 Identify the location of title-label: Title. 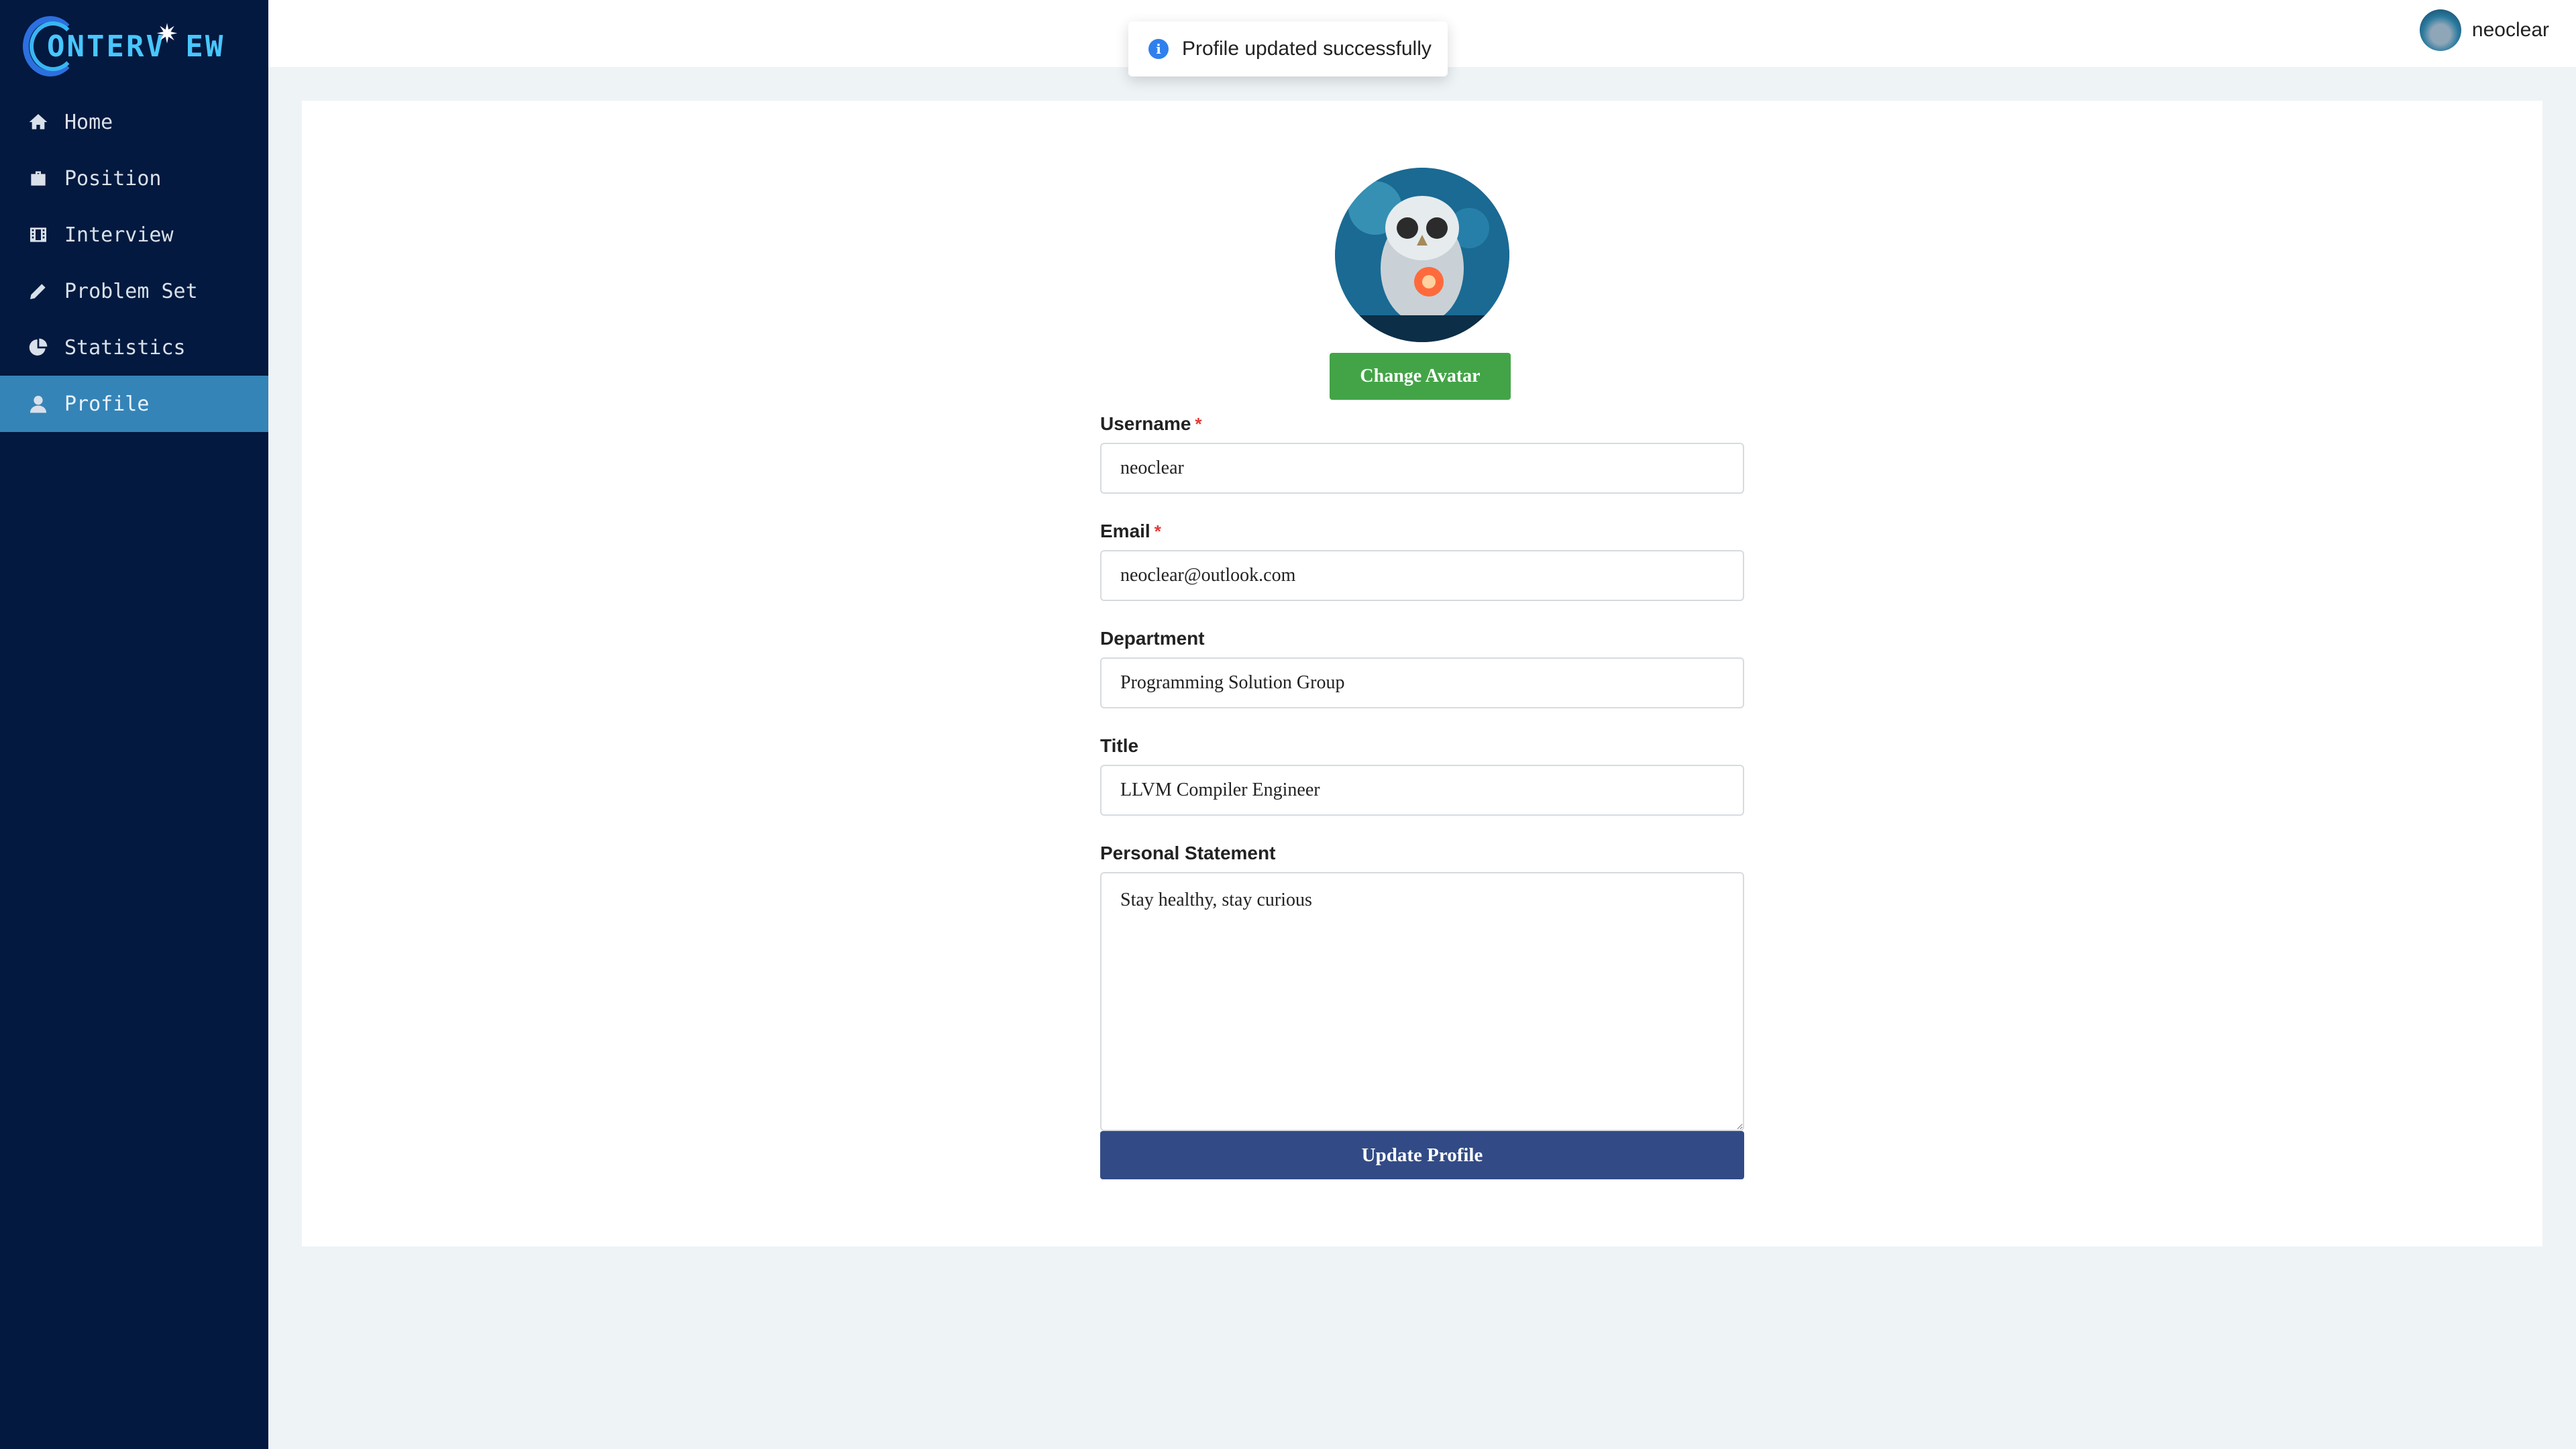
(1119, 745).